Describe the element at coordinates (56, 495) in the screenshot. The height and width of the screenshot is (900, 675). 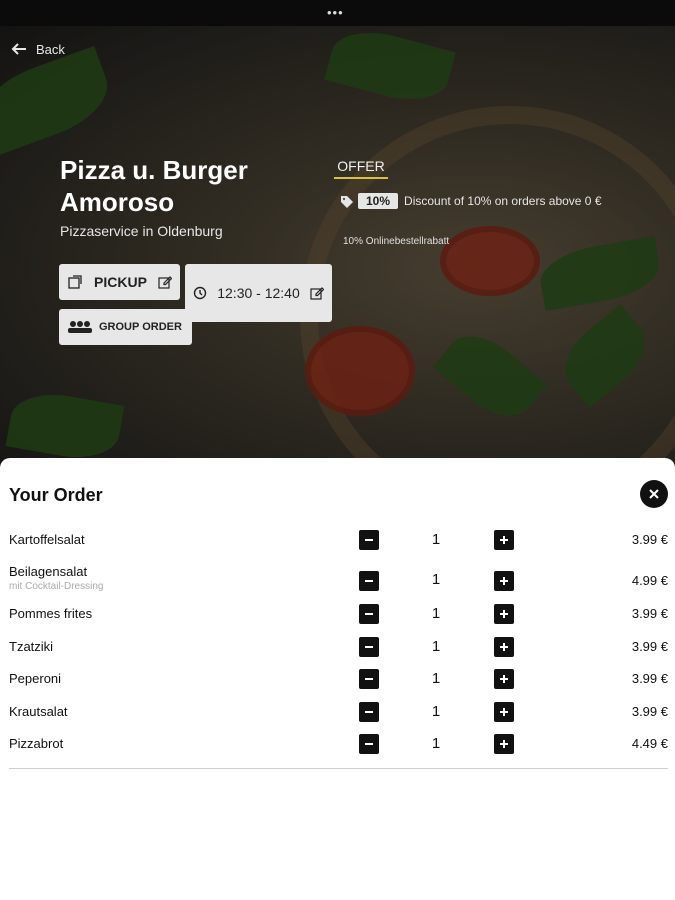
I see `order-title: Your Order` at that location.